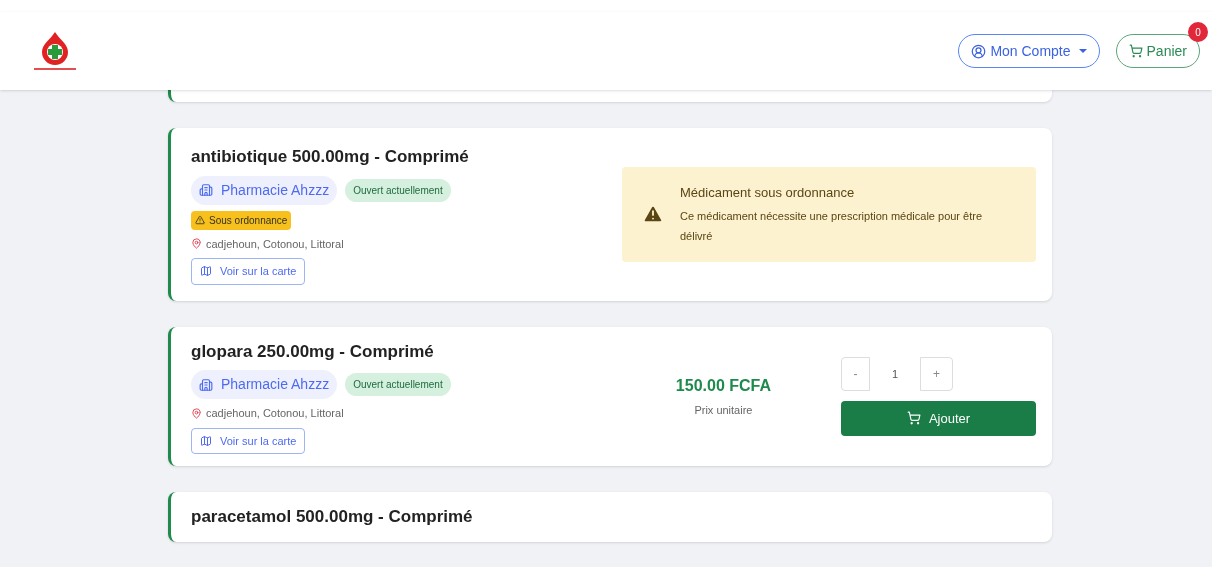  I want to click on price: 150.00 FCFA, so click(723, 386).